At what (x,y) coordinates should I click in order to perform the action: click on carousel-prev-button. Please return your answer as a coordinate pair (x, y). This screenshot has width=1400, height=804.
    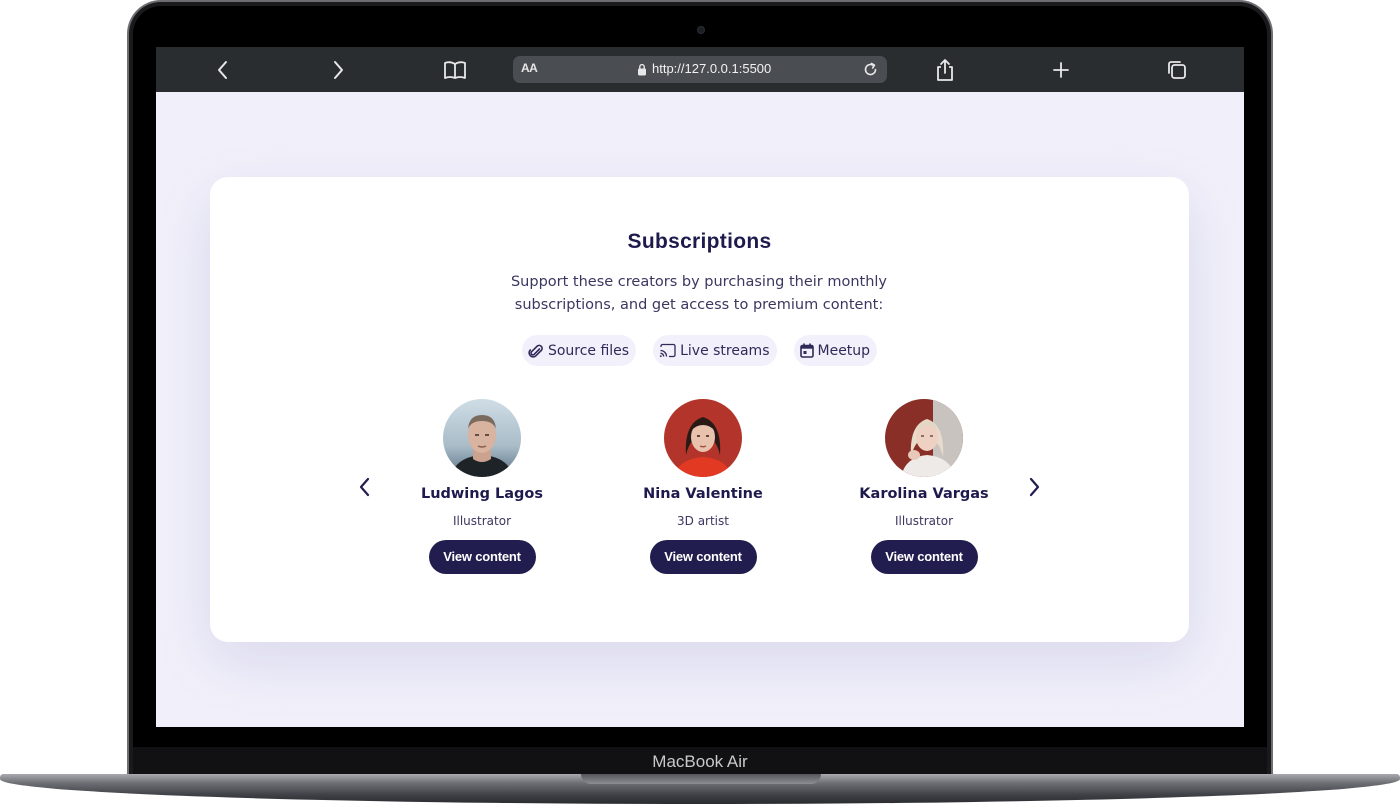
    Looking at the image, I should click on (365, 487).